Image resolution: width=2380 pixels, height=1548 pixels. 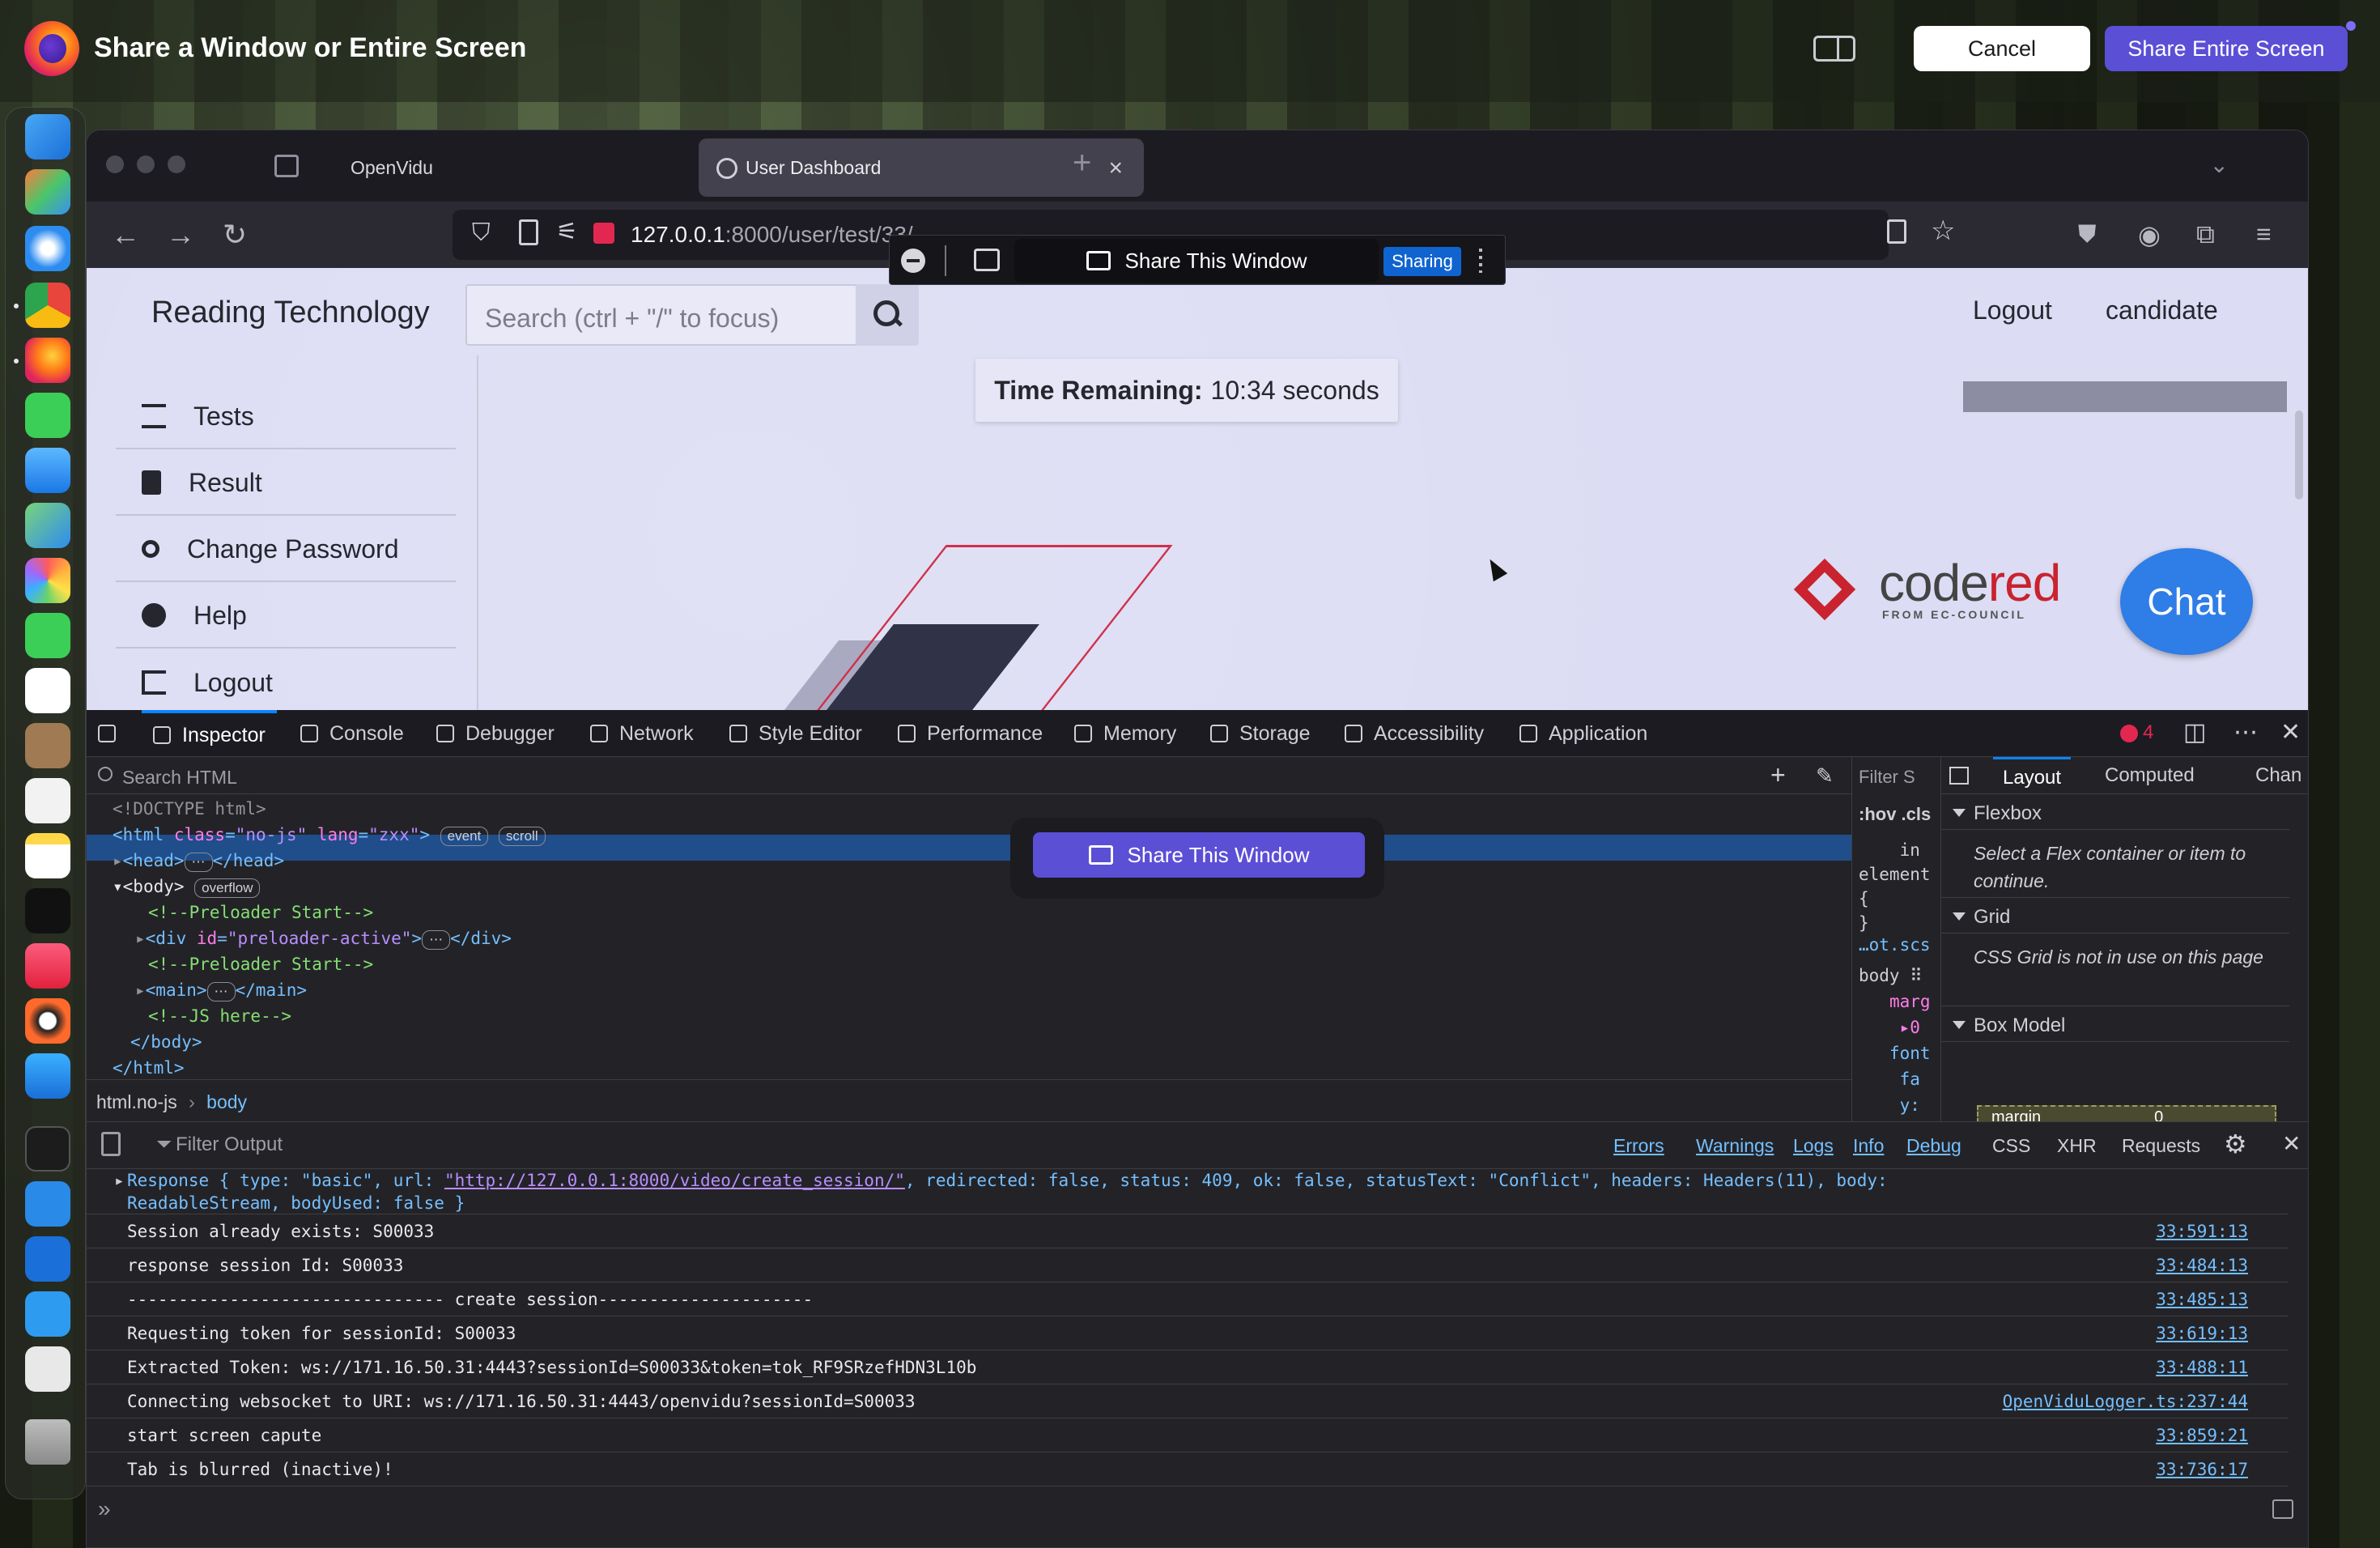 I want to click on breadcrumb-item: body, so click(x=227, y=1102).